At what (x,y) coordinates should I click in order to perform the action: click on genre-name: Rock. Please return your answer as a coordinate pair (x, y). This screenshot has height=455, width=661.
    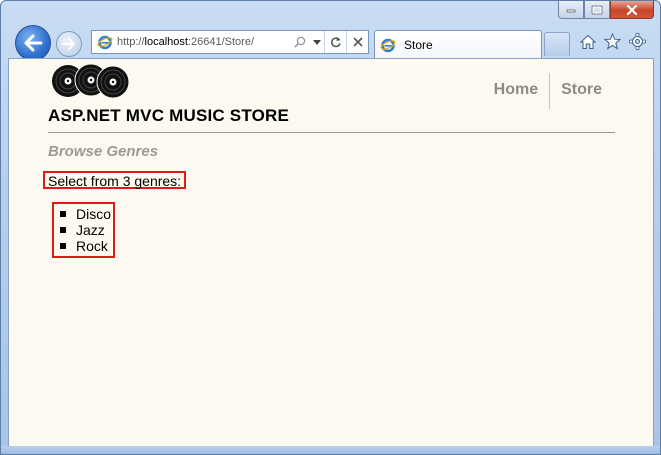
    Looking at the image, I should click on (92, 246).